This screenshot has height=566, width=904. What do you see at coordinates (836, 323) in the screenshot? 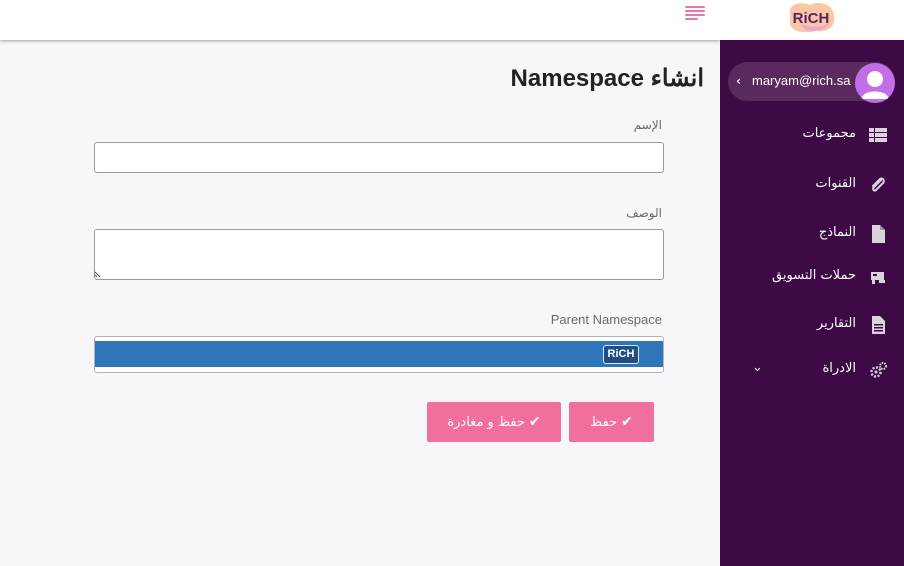
I see `sidebar-item-label: التقارير` at bounding box center [836, 323].